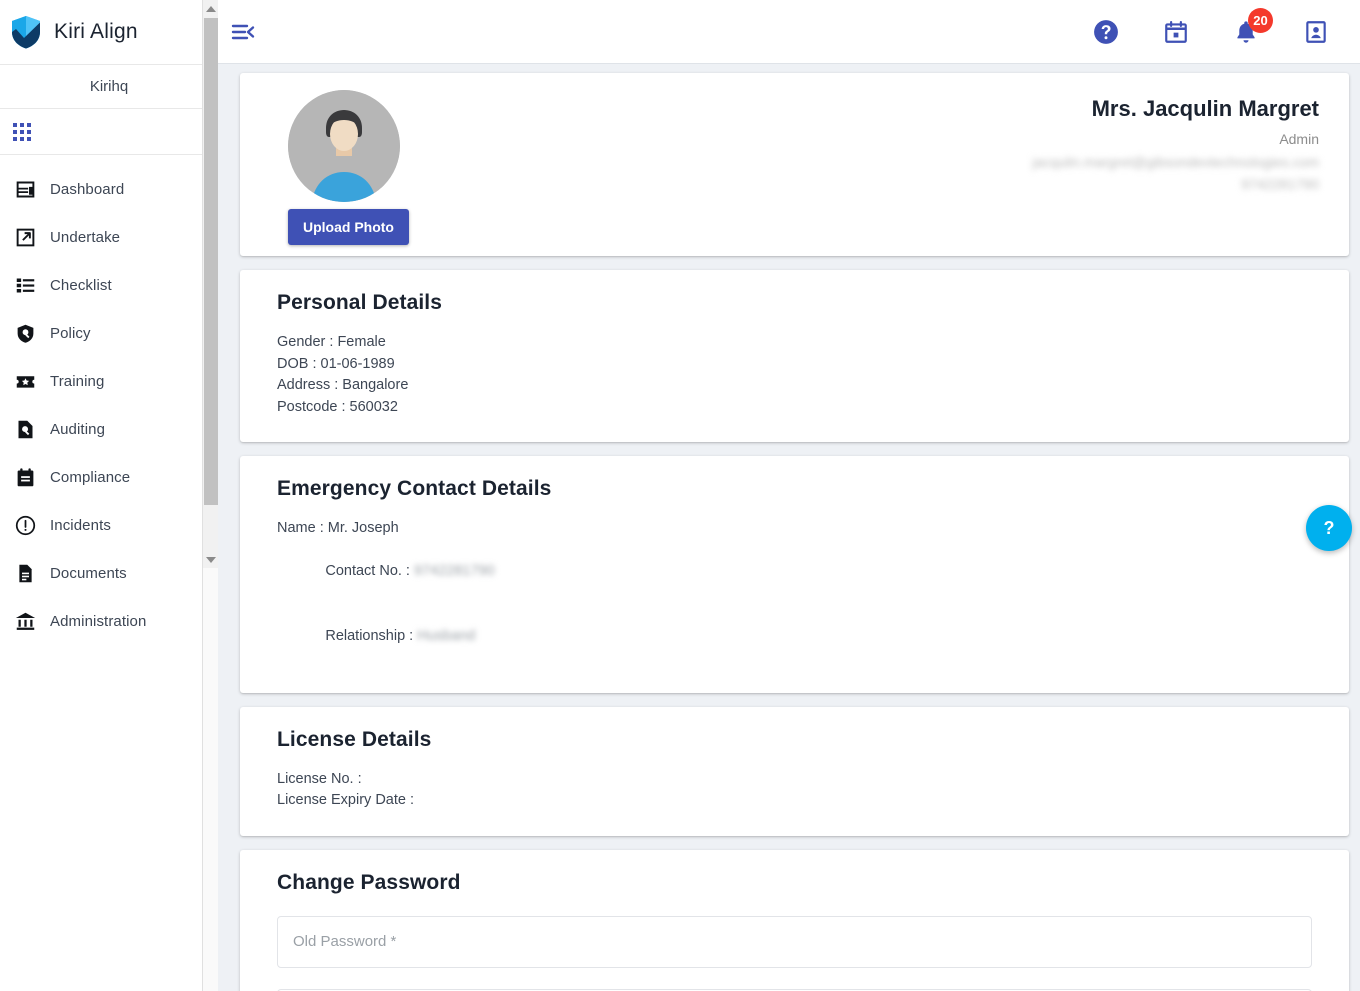 This screenshot has height=991, width=1360. What do you see at coordinates (109, 333) in the screenshot?
I see `sidebar-item-policy: Policy` at bounding box center [109, 333].